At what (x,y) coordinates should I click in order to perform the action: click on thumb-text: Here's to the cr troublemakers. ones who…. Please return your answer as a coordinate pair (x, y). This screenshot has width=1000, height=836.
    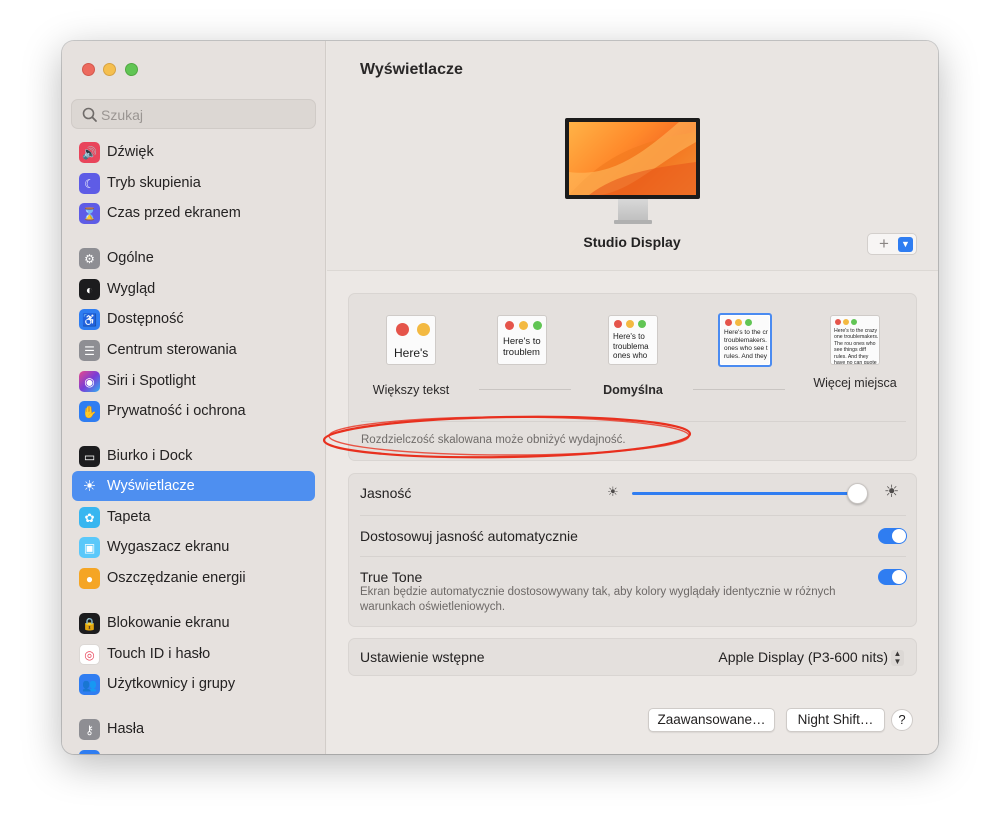
    Looking at the image, I should click on (746, 344).